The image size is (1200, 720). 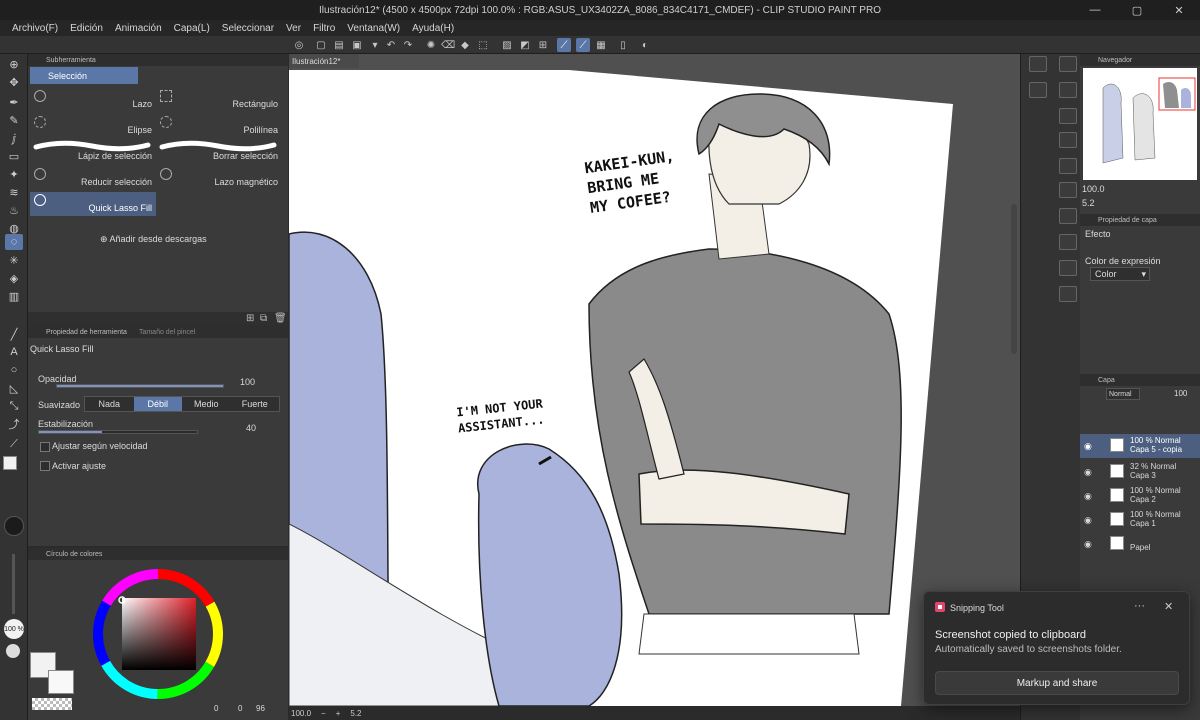 What do you see at coordinates (13, 651) in the screenshot?
I see `opacity-knob` at bounding box center [13, 651].